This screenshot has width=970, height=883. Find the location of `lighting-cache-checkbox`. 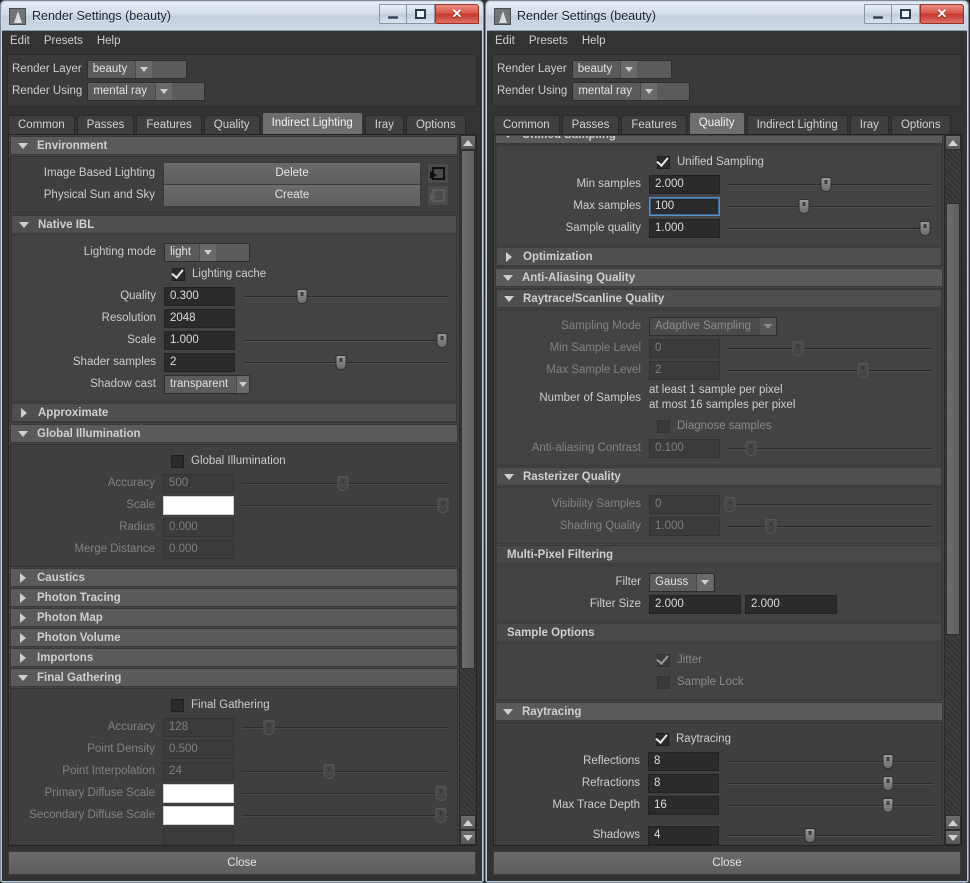

lighting-cache-checkbox is located at coordinates (178, 274).